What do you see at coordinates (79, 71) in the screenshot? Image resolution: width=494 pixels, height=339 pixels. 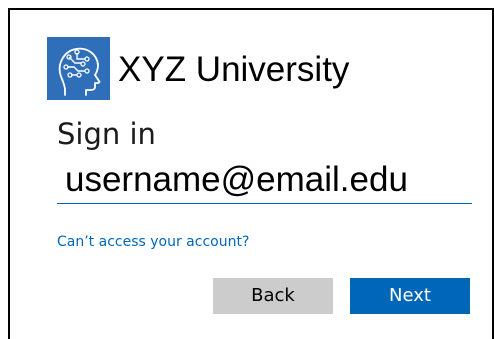 I see `brain-head-icon` at bounding box center [79, 71].